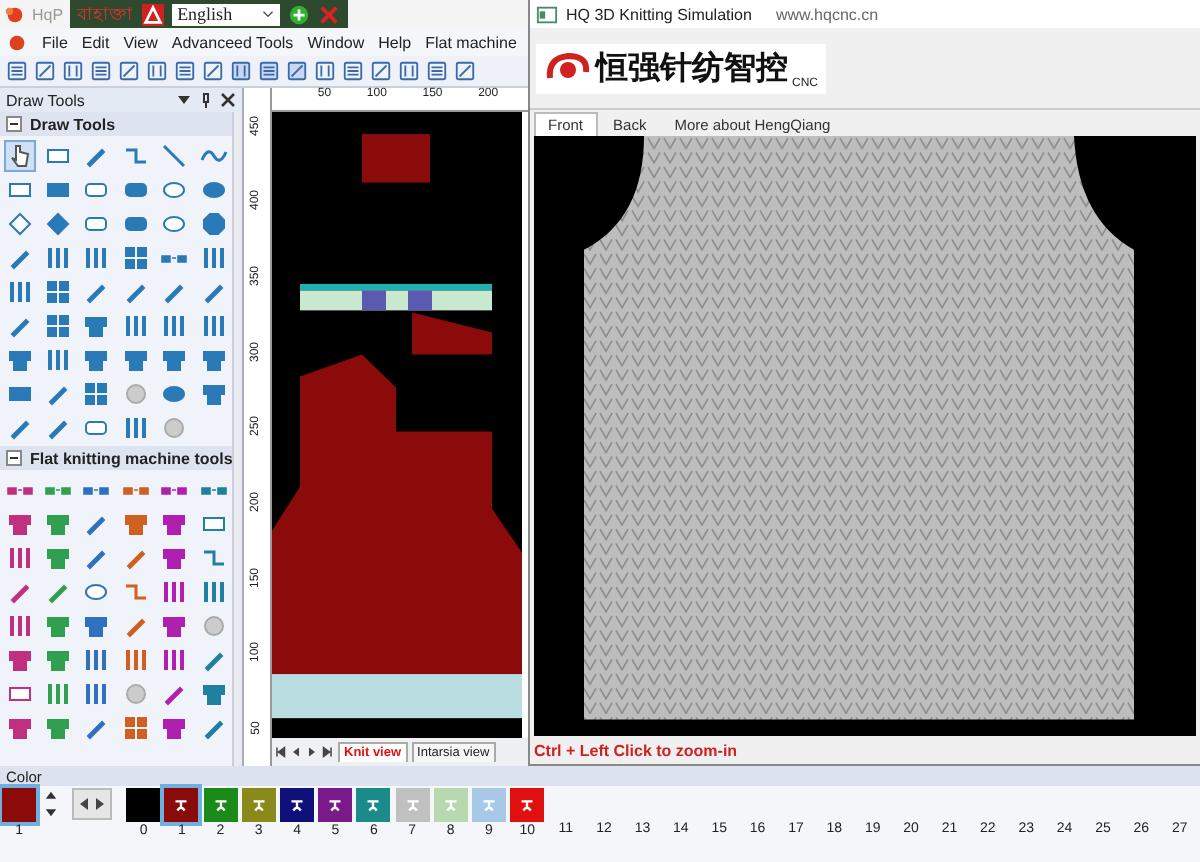  What do you see at coordinates (296, 752) in the screenshot?
I see `previous-page-icon` at bounding box center [296, 752].